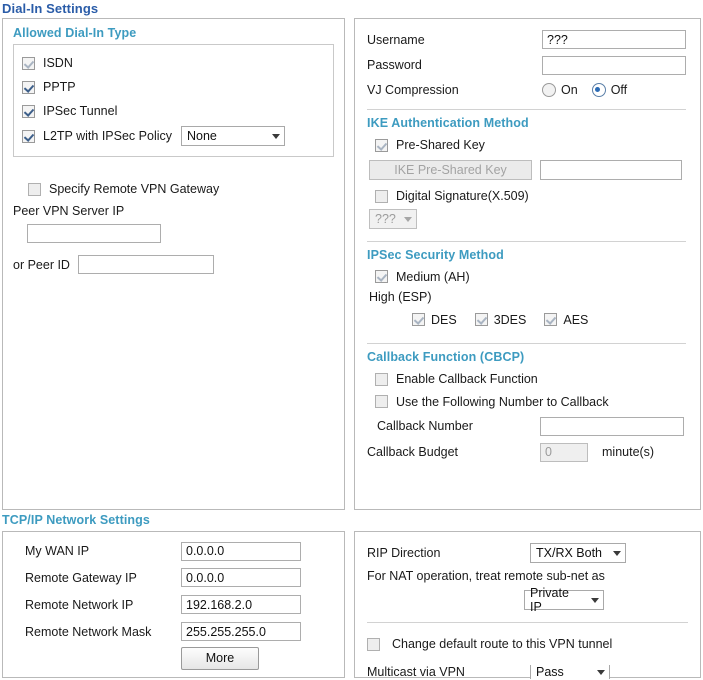  What do you see at coordinates (413, 452) in the screenshot?
I see `callback-budget-label: Callback Budget` at bounding box center [413, 452].